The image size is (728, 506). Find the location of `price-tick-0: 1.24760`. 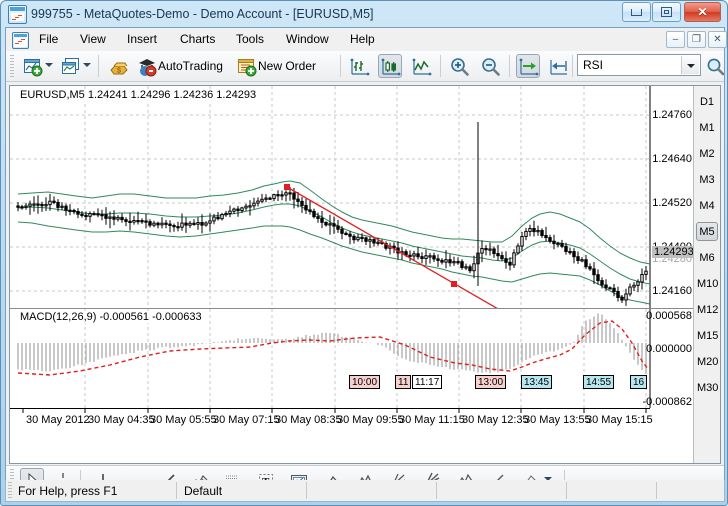

price-tick-0: 1.24760 is located at coordinates (672, 115).